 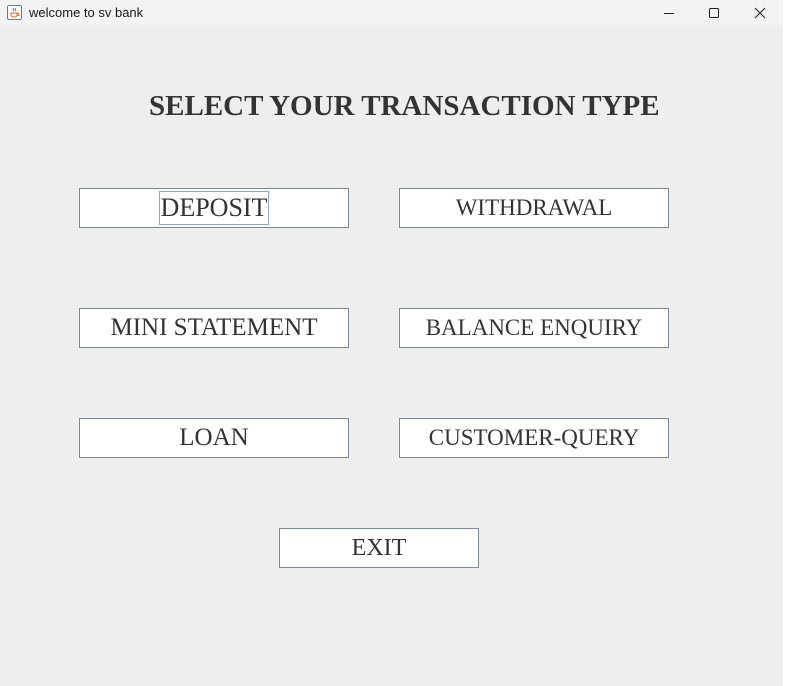 What do you see at coordinates (391, 13) in the screenshot?
I see `title-bar: welcome to sv bank` at bounding box center [391, 13].